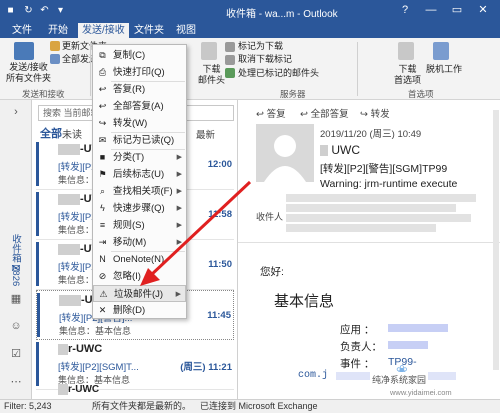 This screenshot has width=500, height=413. Describe the element at coordinates (405, 10) in the screenshot. I see `help-button: ?` at that location.